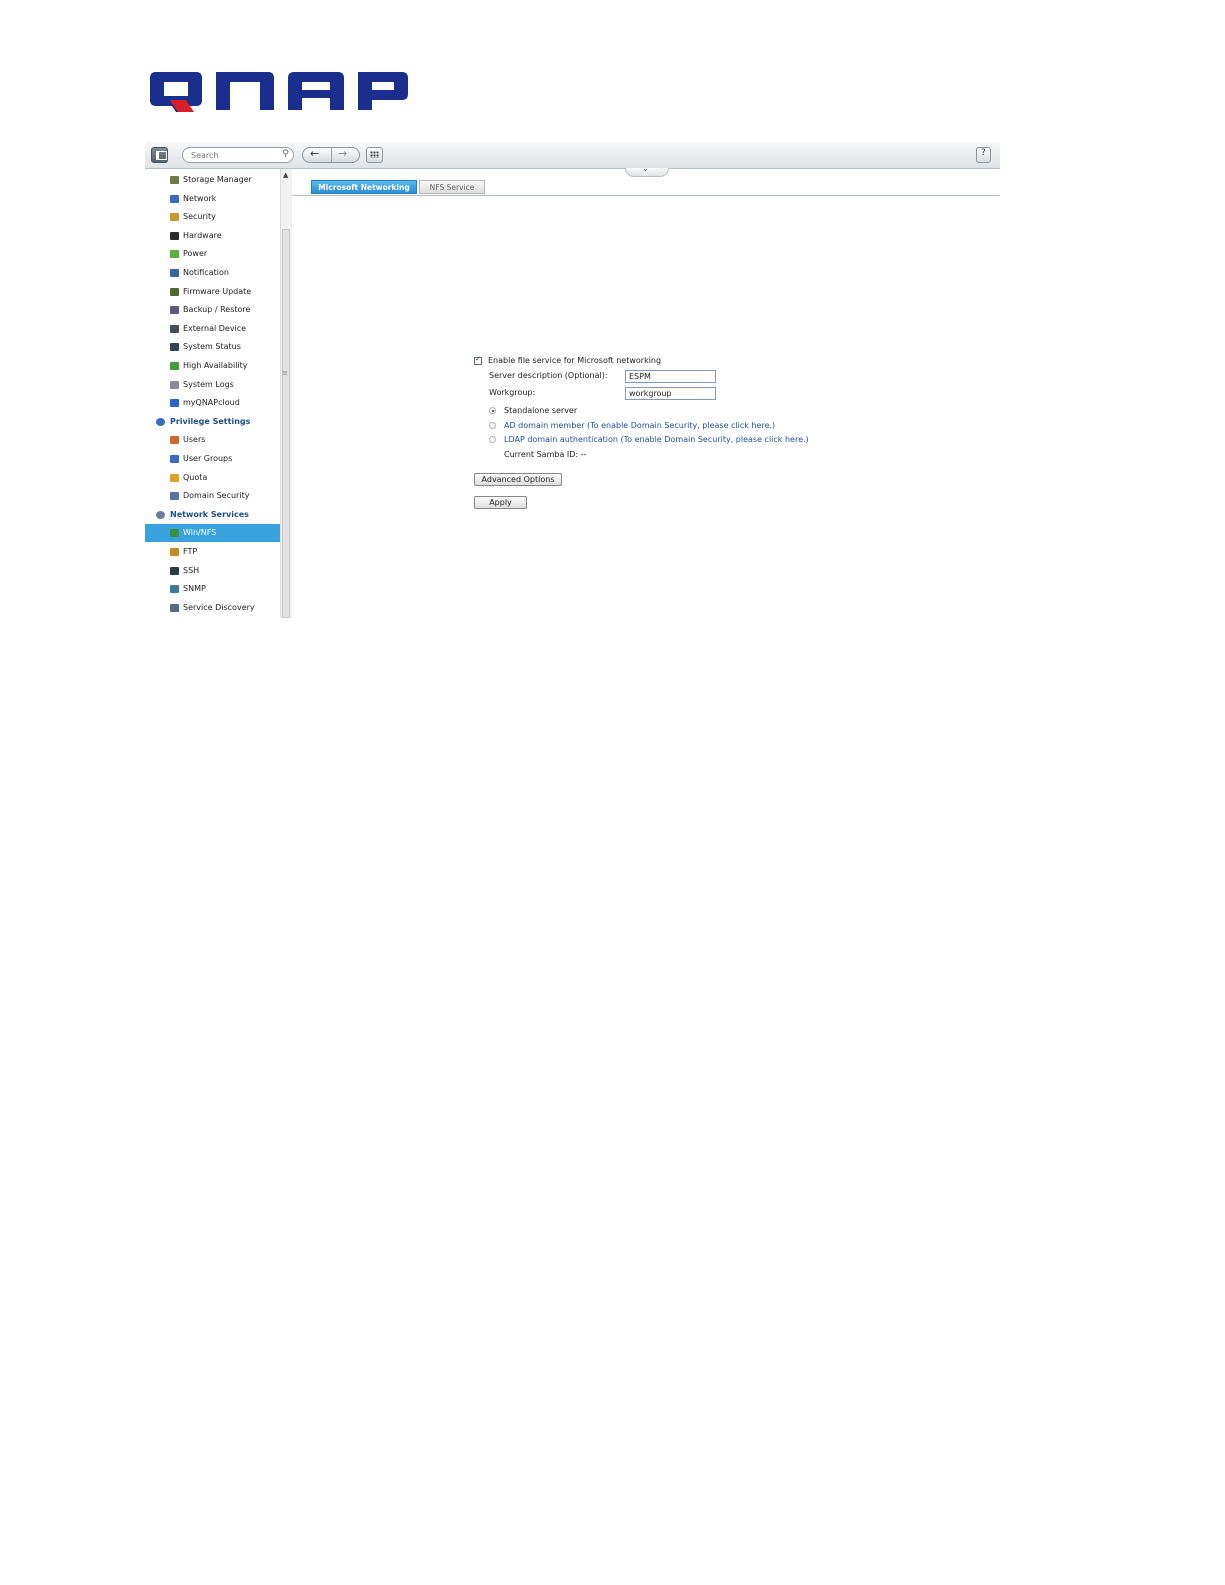 The width and height of the screenshot is (1225, 1585). Describe the element at coordinates (174, 347) in the screenshot. I see `monitor-icon` at that location.